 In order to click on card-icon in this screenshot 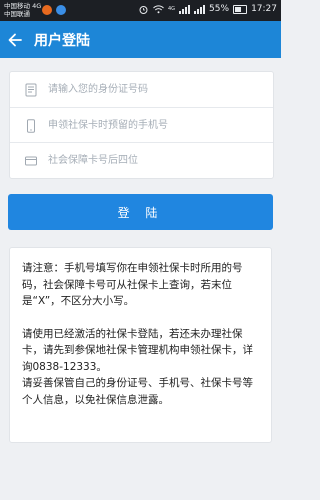, I will do `click(31, 160)`.